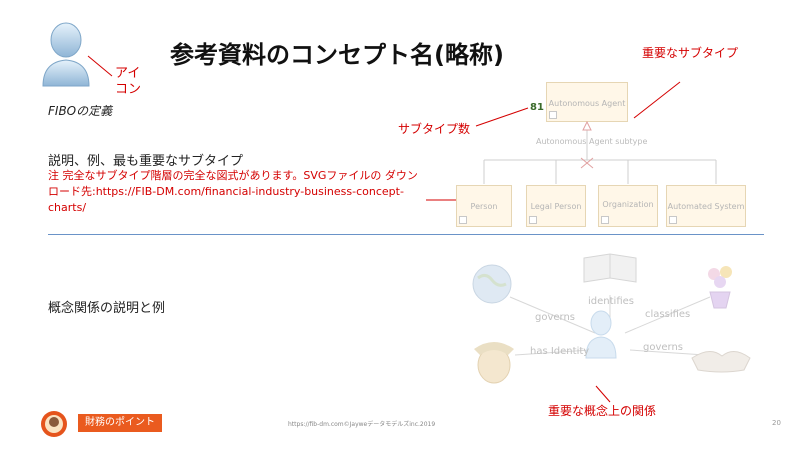 This screenshot has width=800, height=450. Describe the element at coordinates (492, 284) in the screenshot. I see `globe-icon` at that location.